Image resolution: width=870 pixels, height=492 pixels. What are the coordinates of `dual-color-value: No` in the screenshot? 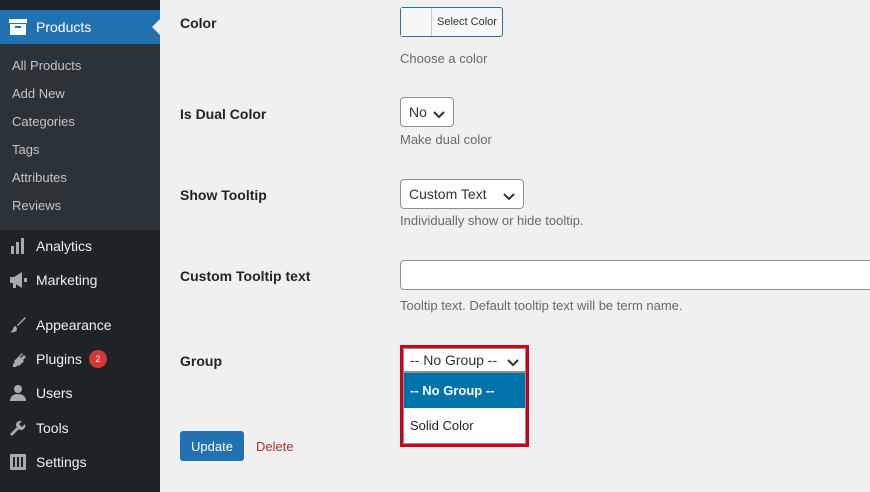 It's located at (418, 112).